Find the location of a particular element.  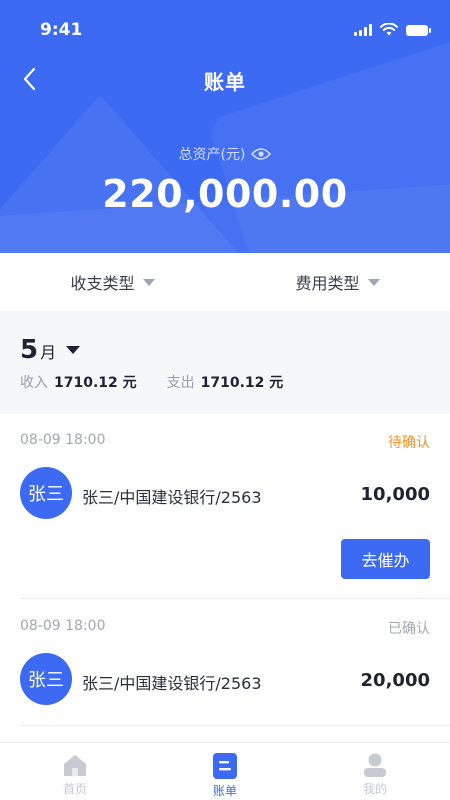

eye-icon is located at coordinates (261, 154).